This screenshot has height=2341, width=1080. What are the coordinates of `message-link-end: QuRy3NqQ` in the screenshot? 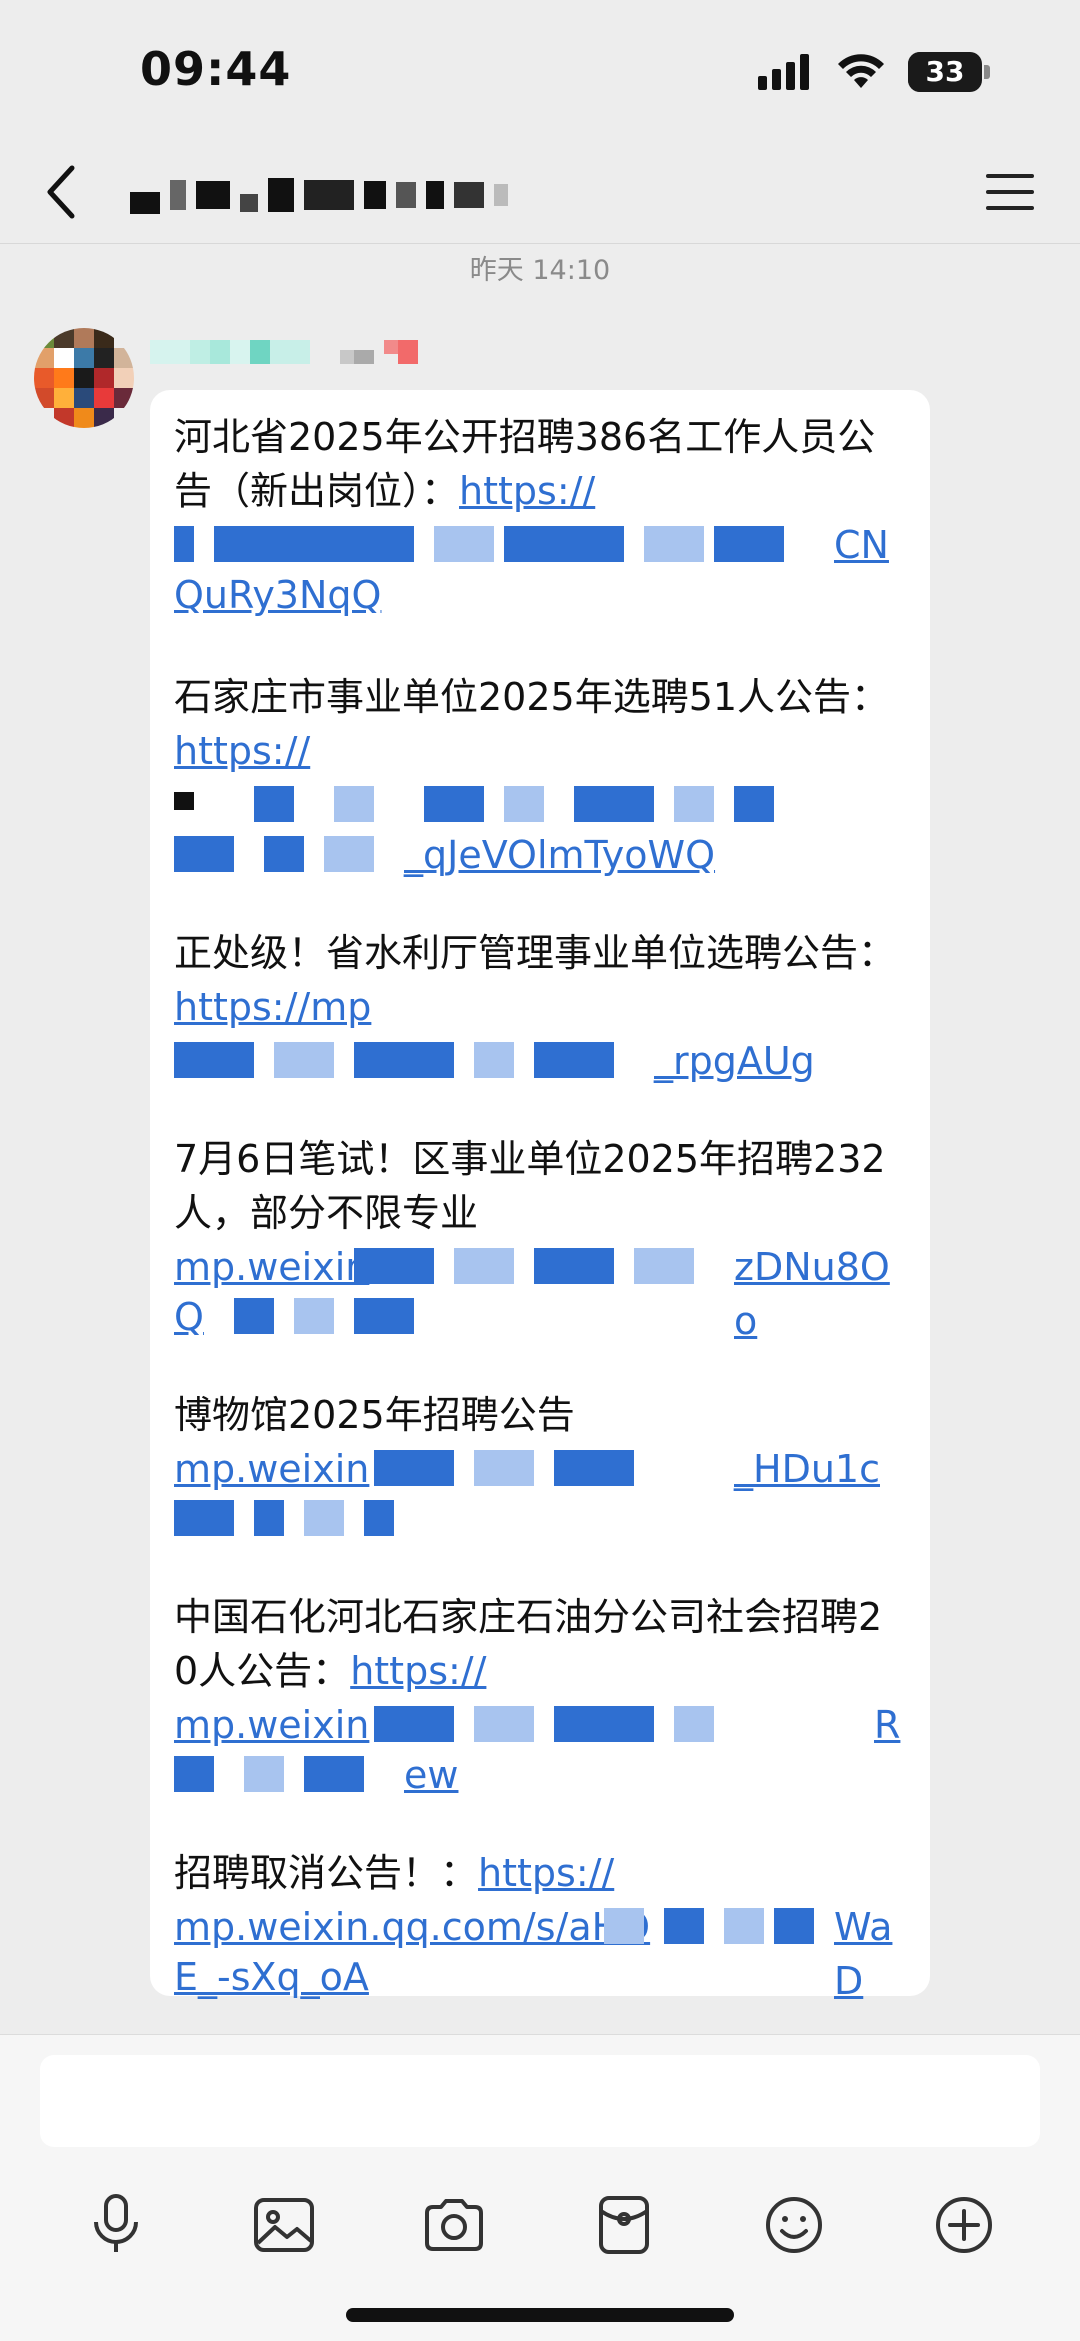 It's located at (277, 595).